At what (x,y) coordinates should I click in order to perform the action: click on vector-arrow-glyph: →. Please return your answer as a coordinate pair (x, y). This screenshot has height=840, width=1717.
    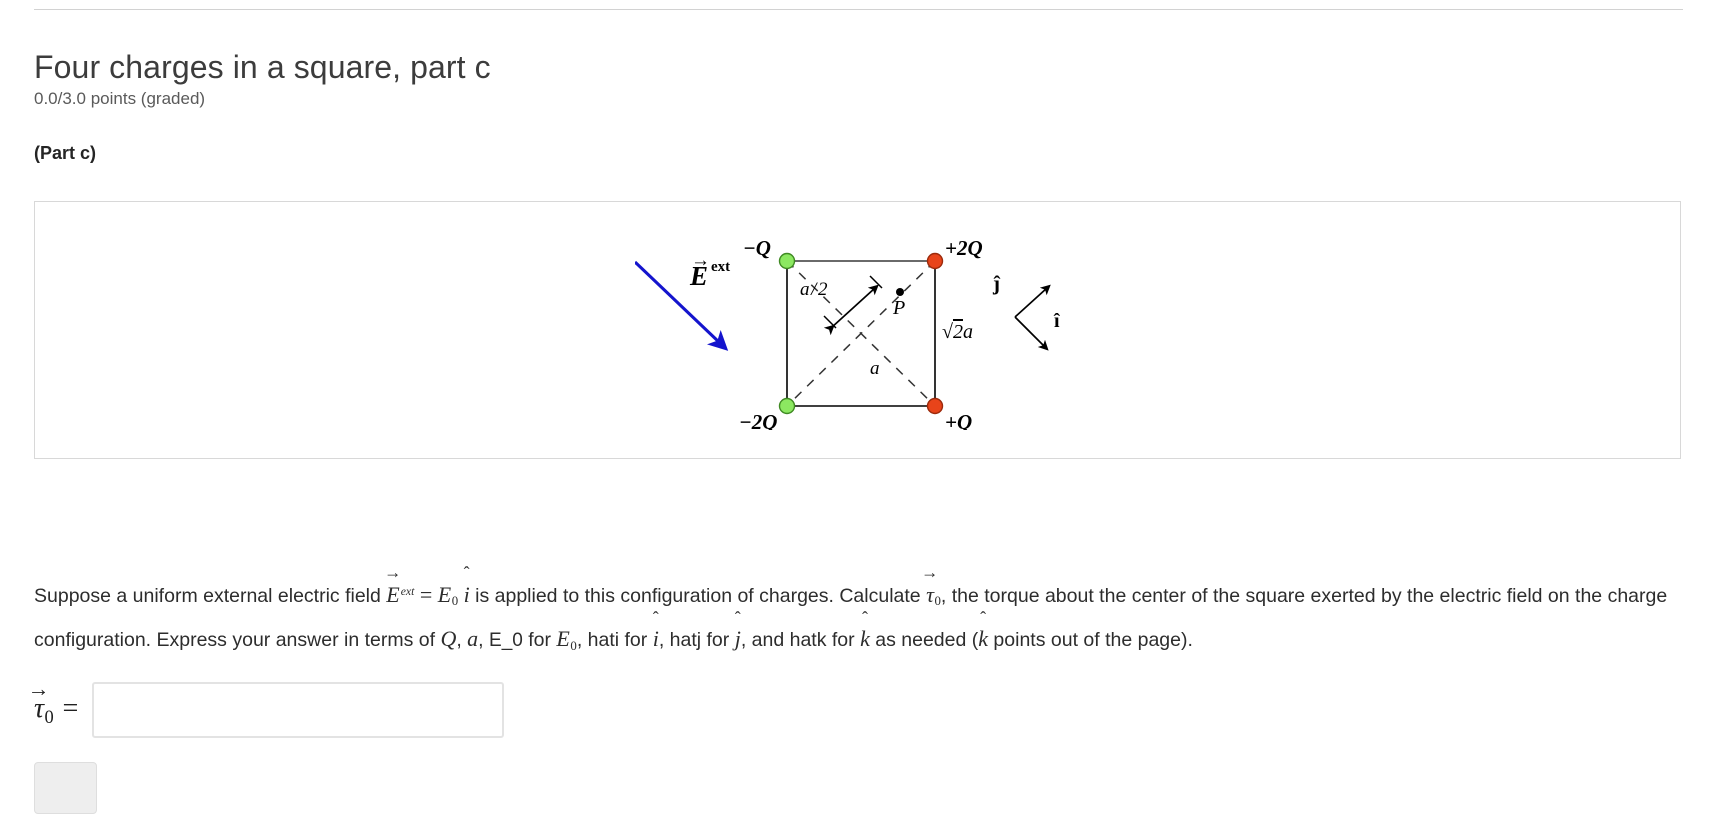
    Looking at the image, I should click on (393, 572).